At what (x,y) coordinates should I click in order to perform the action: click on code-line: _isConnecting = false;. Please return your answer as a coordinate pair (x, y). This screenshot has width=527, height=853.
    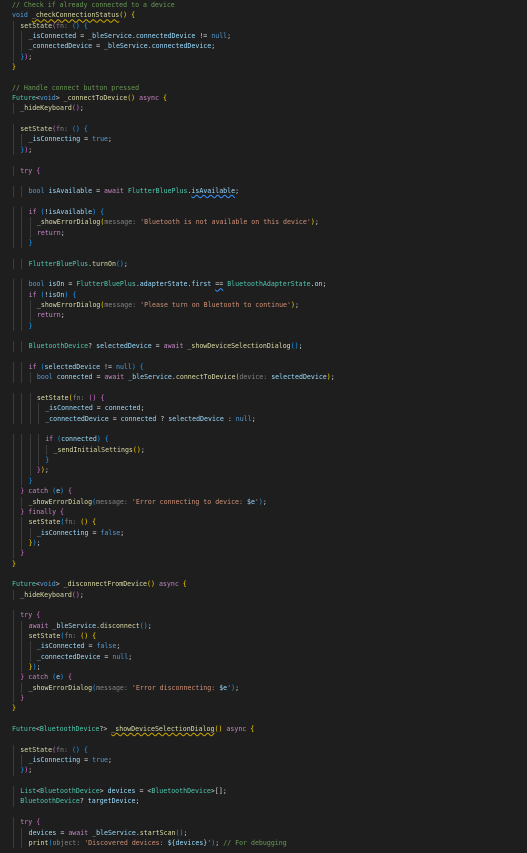
    Looking at the image, I should click on (263, 532).